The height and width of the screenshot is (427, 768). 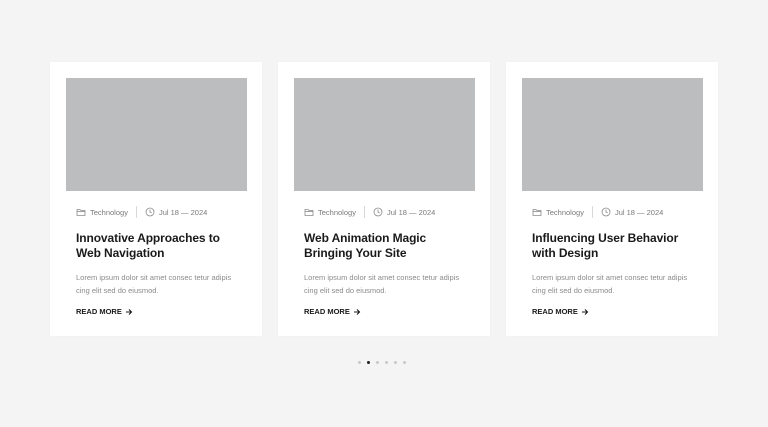 What do you see at coordinates (614, 246) in the screenshot?
I see `card-title: Influencing User Behavior with Design` at bounding box center [614, 246].